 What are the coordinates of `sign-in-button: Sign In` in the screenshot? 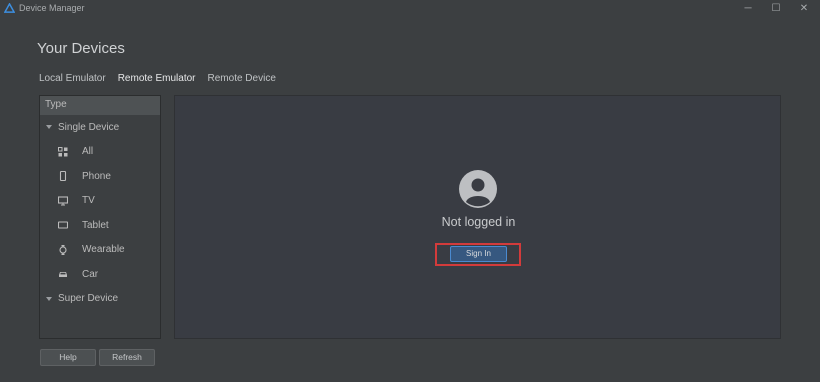 It's located at (478, 254).